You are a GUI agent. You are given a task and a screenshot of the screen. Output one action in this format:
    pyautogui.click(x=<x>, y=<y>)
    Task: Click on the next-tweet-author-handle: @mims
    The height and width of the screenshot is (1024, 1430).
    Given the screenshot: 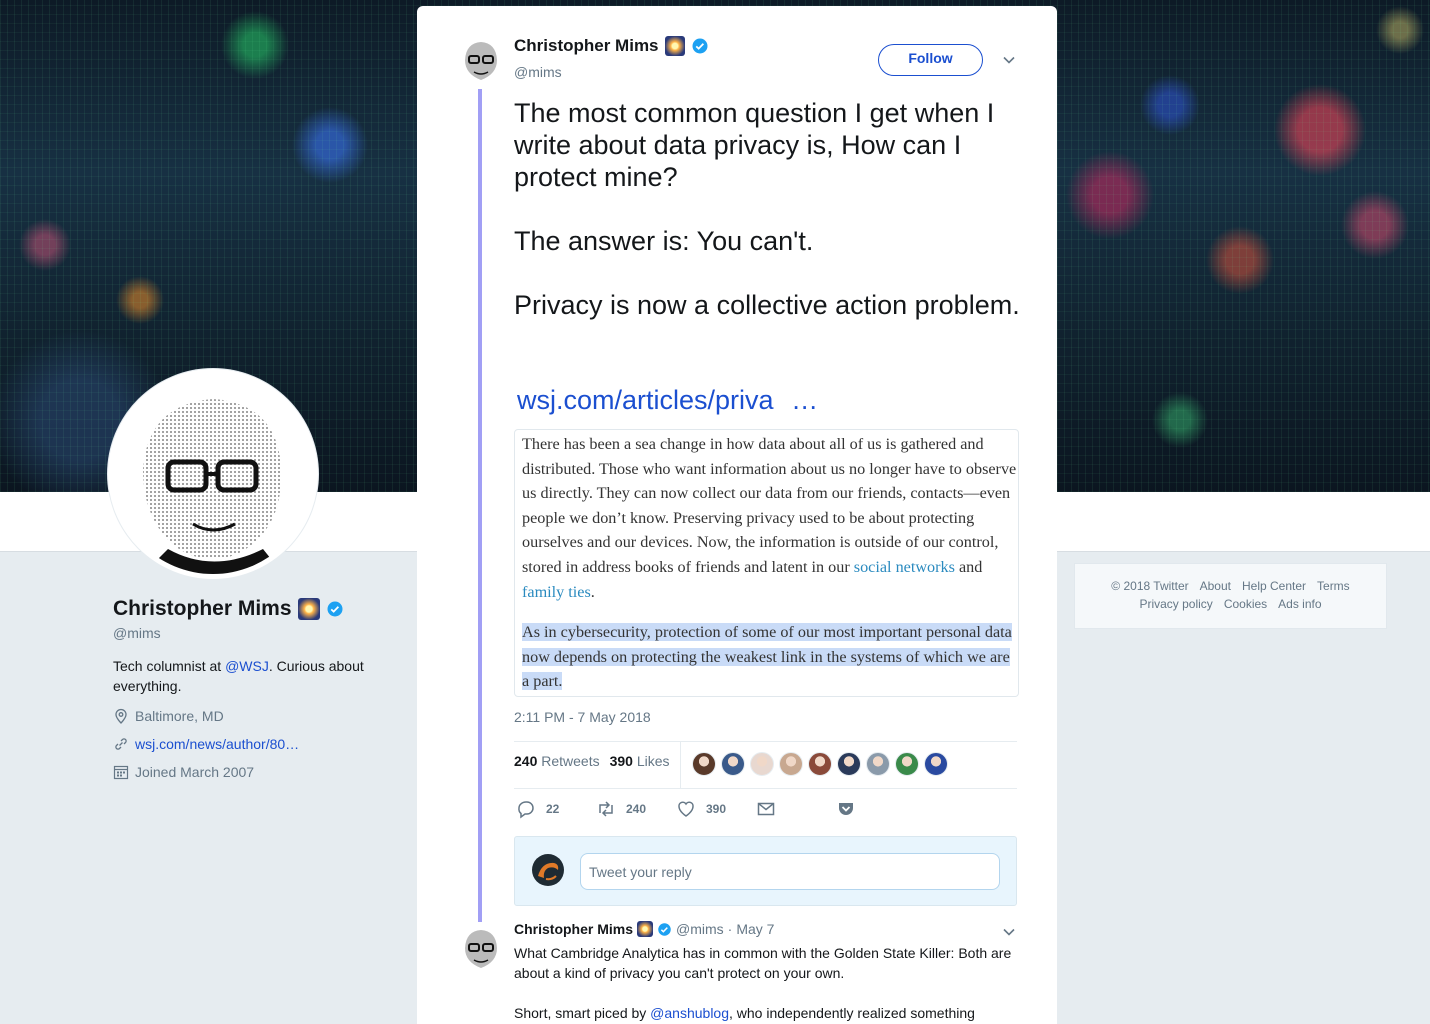 What is the action you would take?
    pyautogui.click(x=700, y=929)
    